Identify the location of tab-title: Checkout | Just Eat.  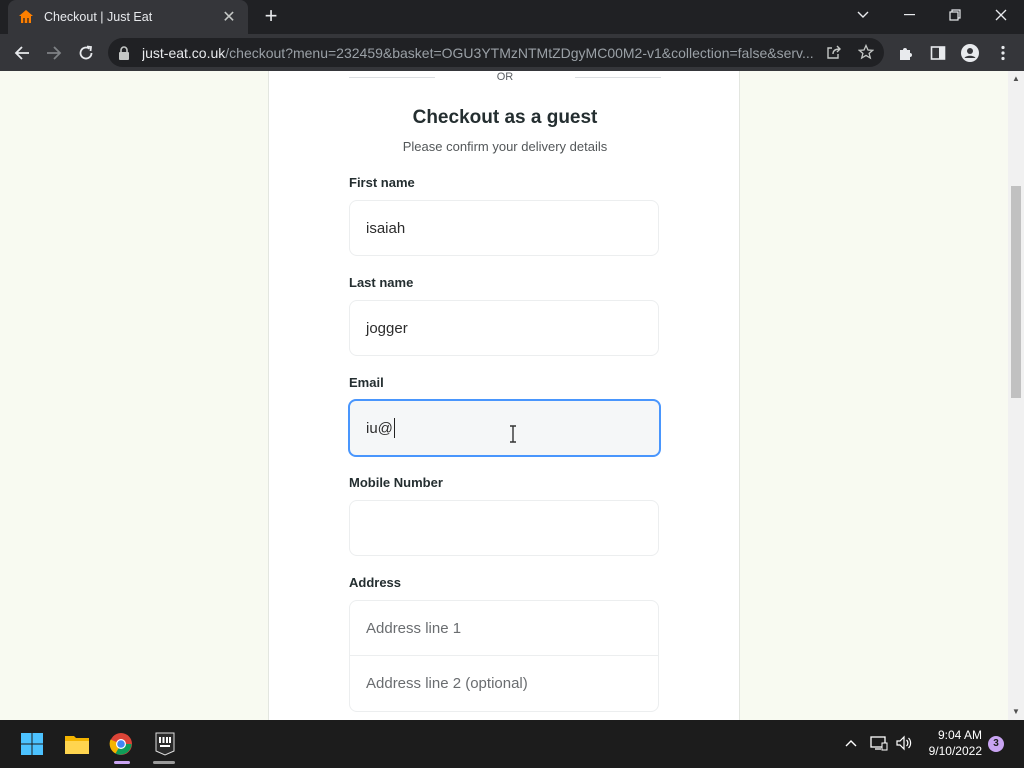
(98, 17).